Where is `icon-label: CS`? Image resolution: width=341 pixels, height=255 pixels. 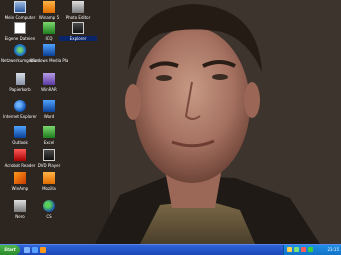
icon-label: CS is located at coordinates (49, 216).